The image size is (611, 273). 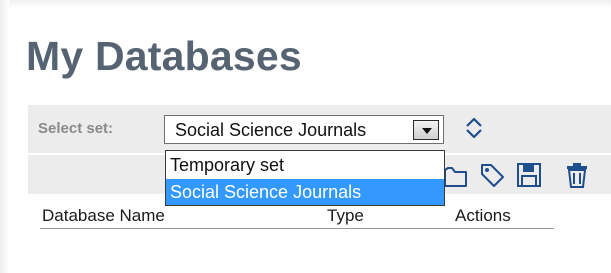 I want to click on set-select-value: Social Science Journals, so click(x=271, y=130).